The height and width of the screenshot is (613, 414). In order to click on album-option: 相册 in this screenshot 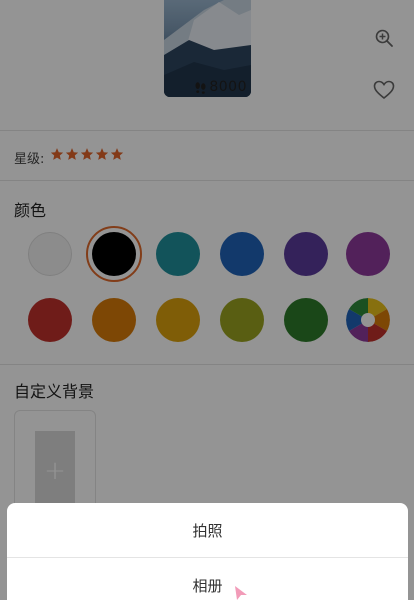, I will do `click(207, 585)`.